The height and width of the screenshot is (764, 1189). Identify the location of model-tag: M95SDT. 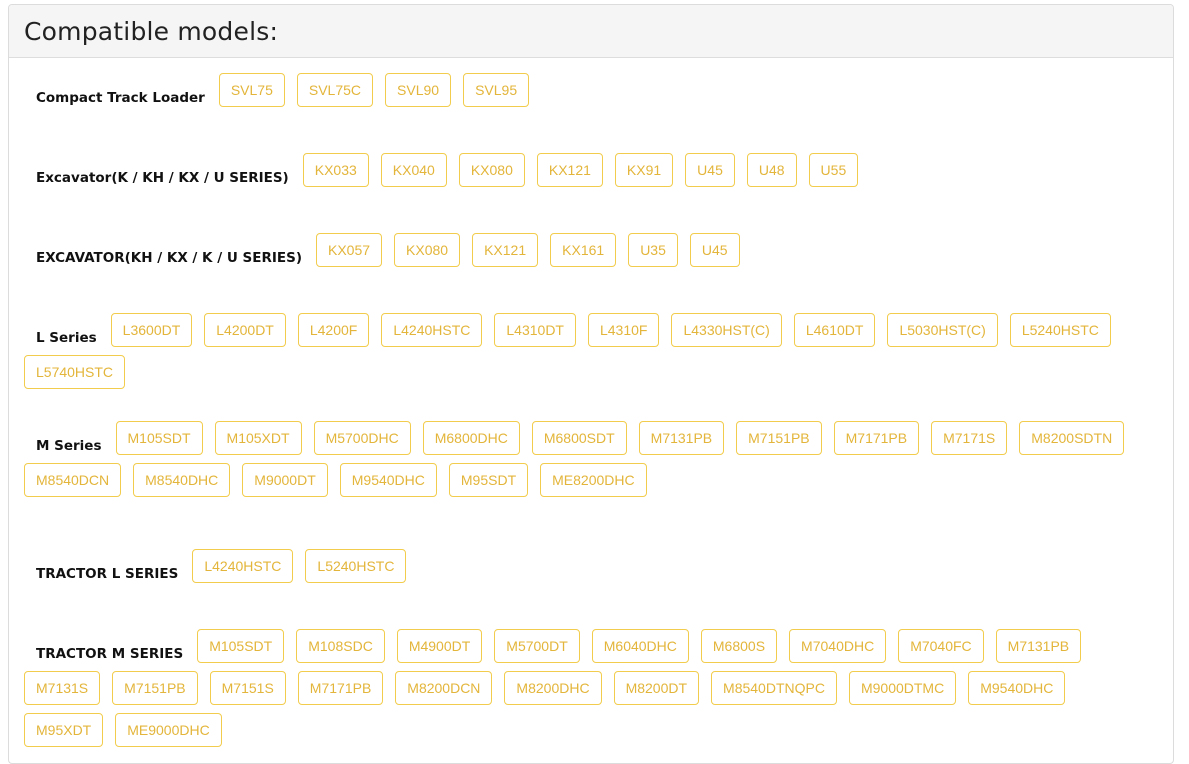
(488, 480).